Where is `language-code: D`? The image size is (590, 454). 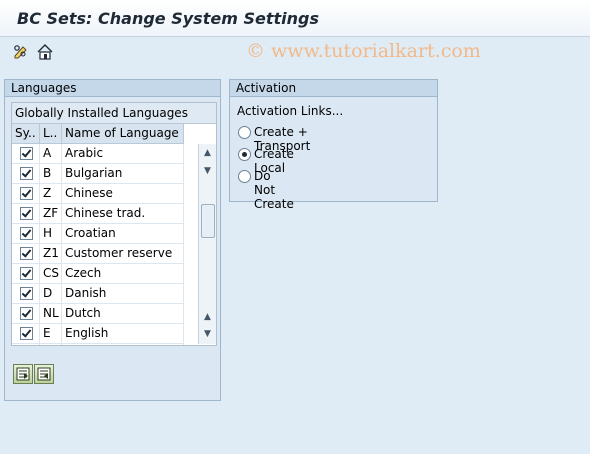 language-code: D is located at coordinates (51, 293).